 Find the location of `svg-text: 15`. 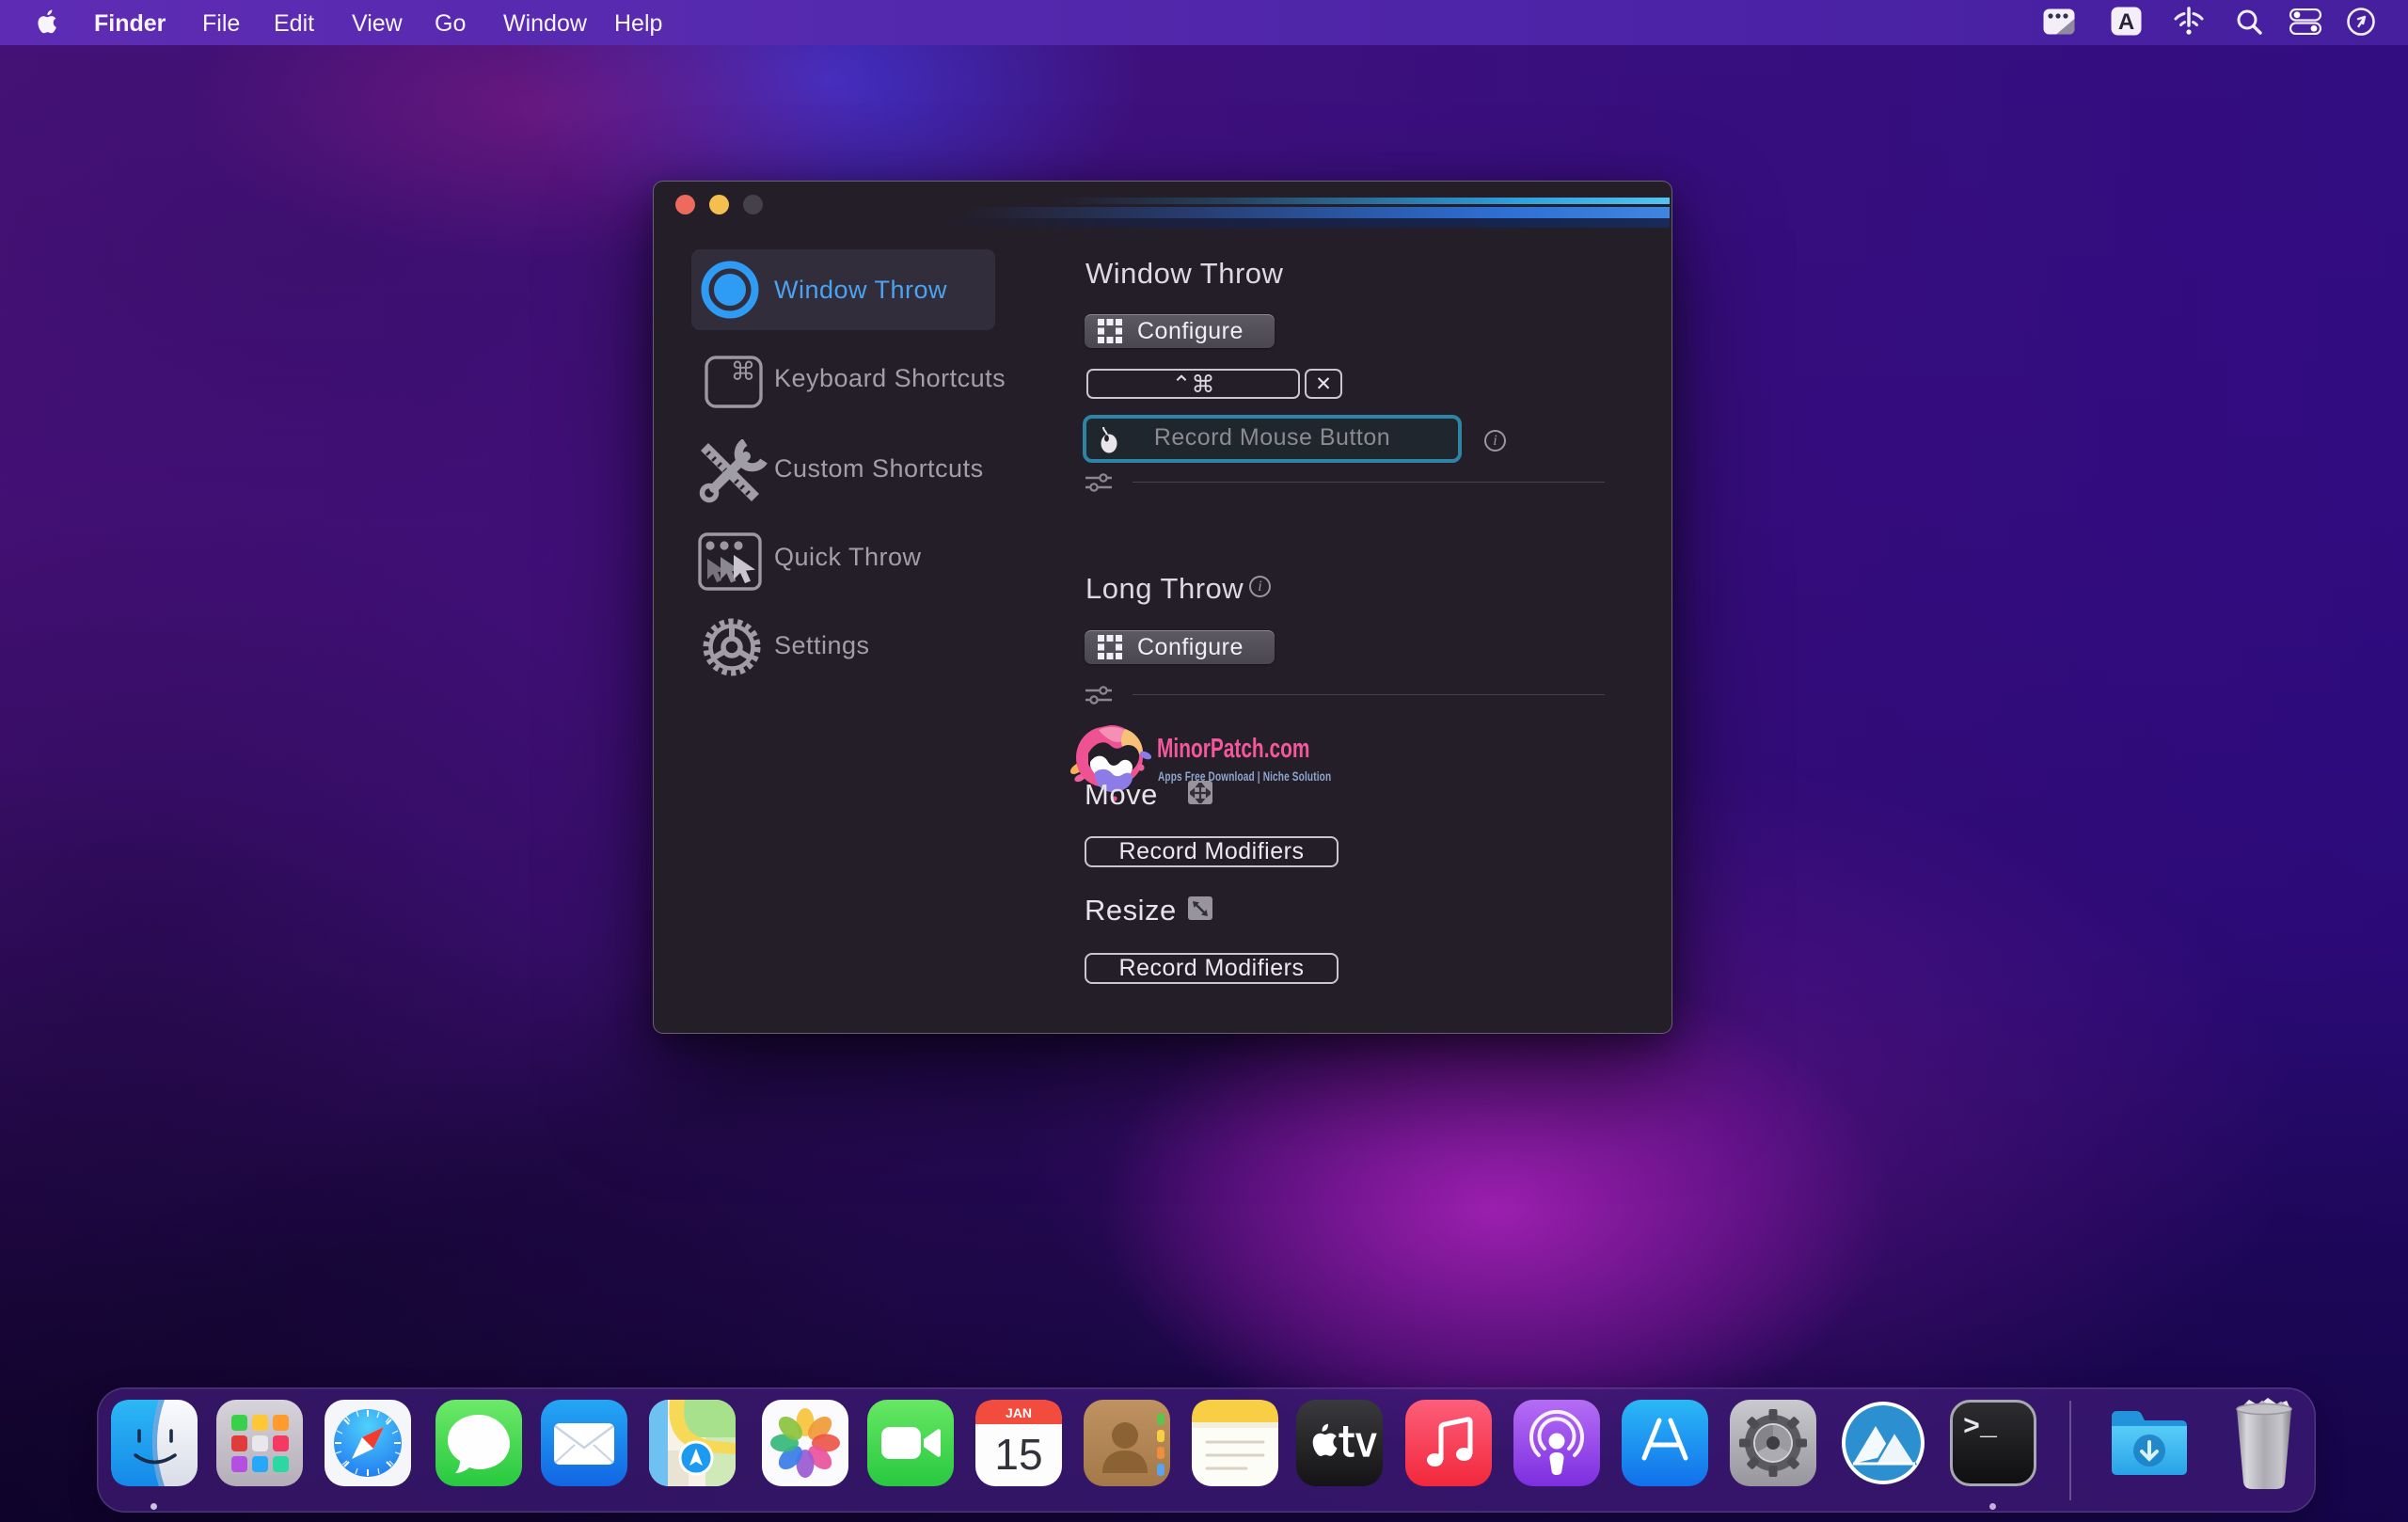

svg-text: 15 is located at coordinates (1018, 1454).